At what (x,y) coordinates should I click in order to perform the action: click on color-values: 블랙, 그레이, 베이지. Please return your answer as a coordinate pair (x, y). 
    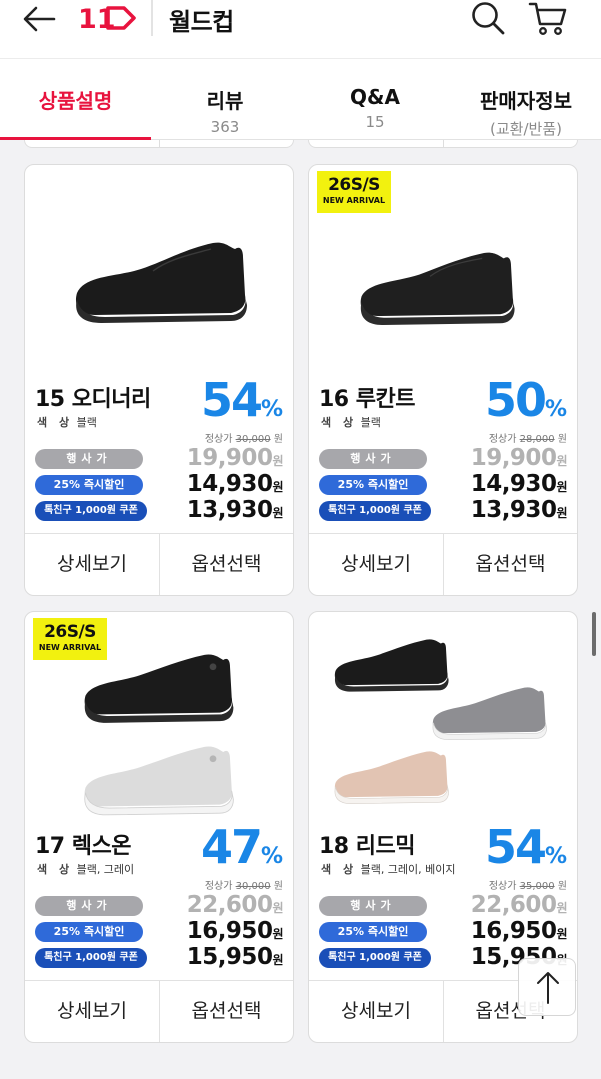
    Looking at the image, I should click on (408, 869).